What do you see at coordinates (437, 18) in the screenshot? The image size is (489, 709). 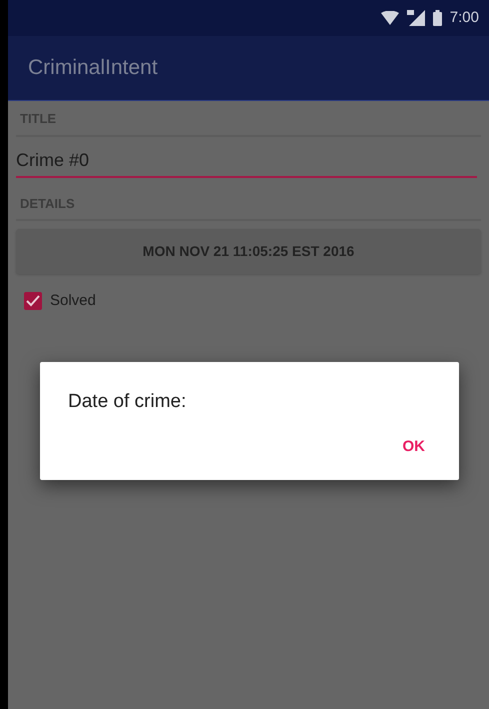 I see `battery-icon` at bounding box center [437, 18].